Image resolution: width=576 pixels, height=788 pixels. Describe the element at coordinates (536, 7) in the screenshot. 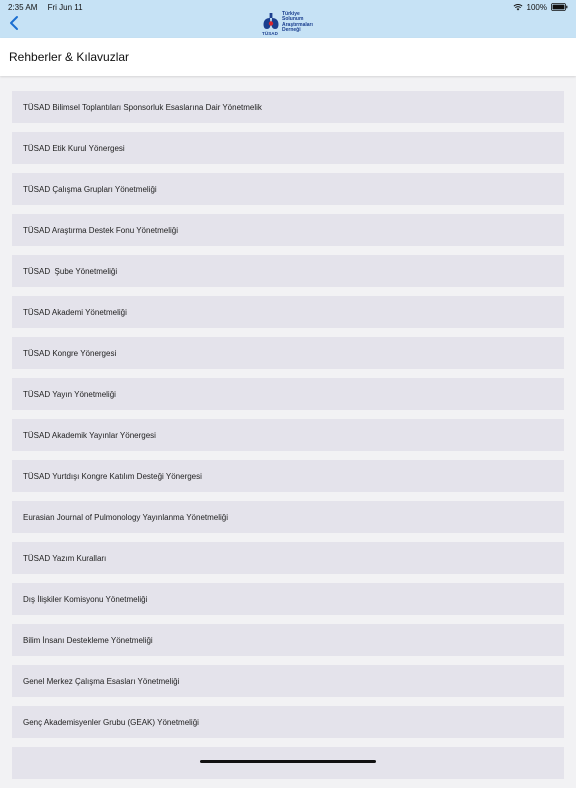

I see `battery-percent: 100%` at that location.